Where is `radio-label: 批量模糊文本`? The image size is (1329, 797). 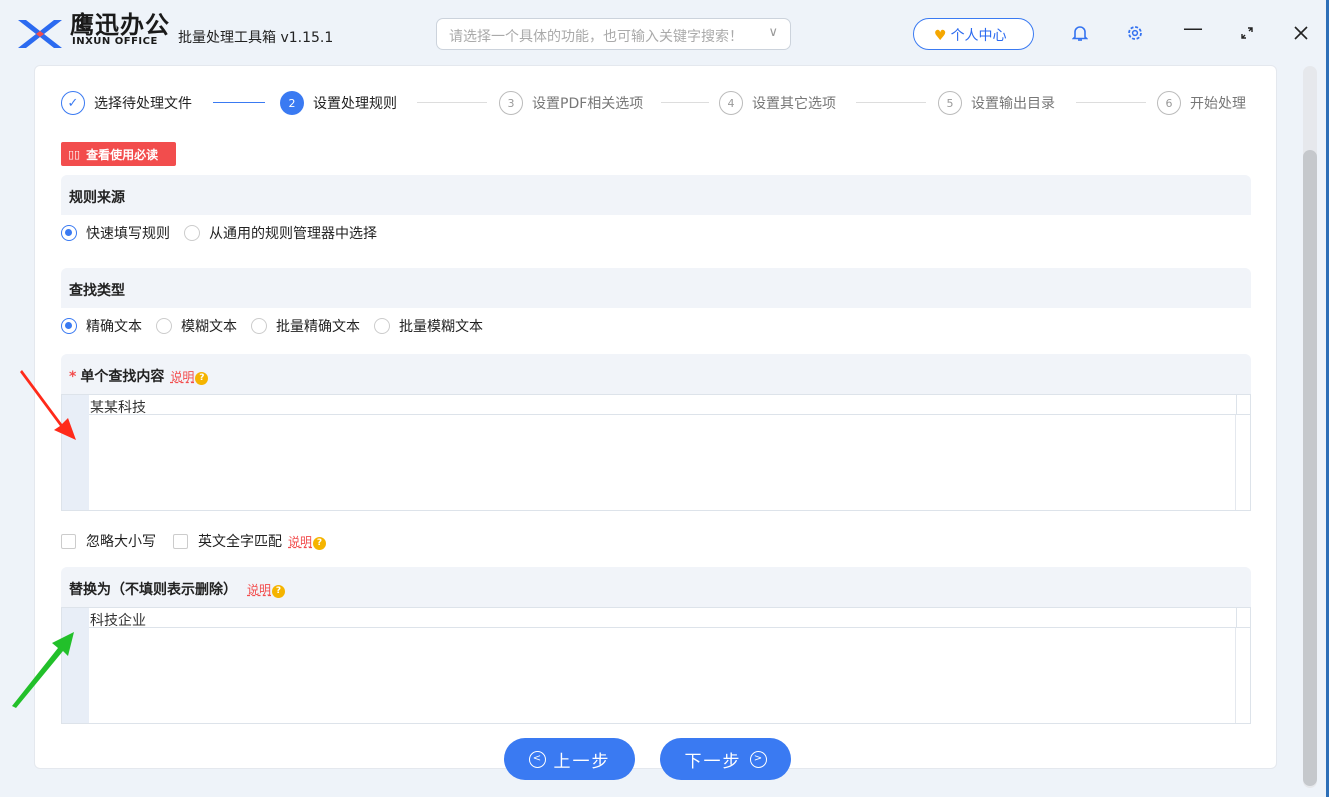 radio-label: 批量模糊文本 is located at coordinates (441, 327).